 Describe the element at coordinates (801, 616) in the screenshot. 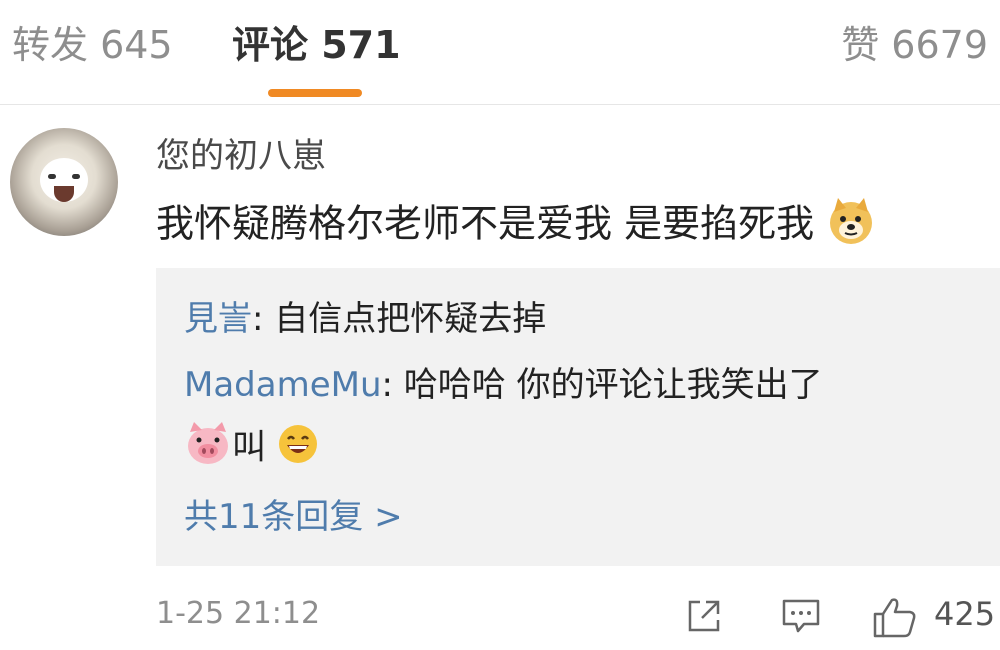

I see `comment-reply-icon` at that location.